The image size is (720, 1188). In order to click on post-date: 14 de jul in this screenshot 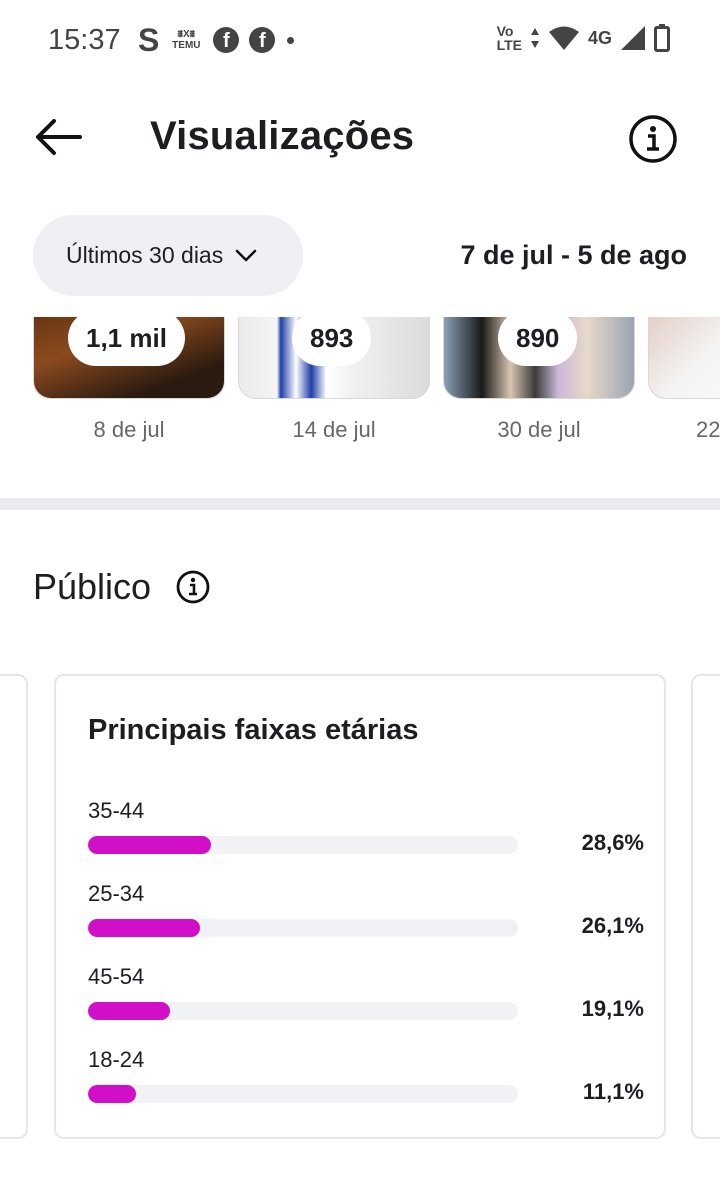, I will do `click(334, 429)`.